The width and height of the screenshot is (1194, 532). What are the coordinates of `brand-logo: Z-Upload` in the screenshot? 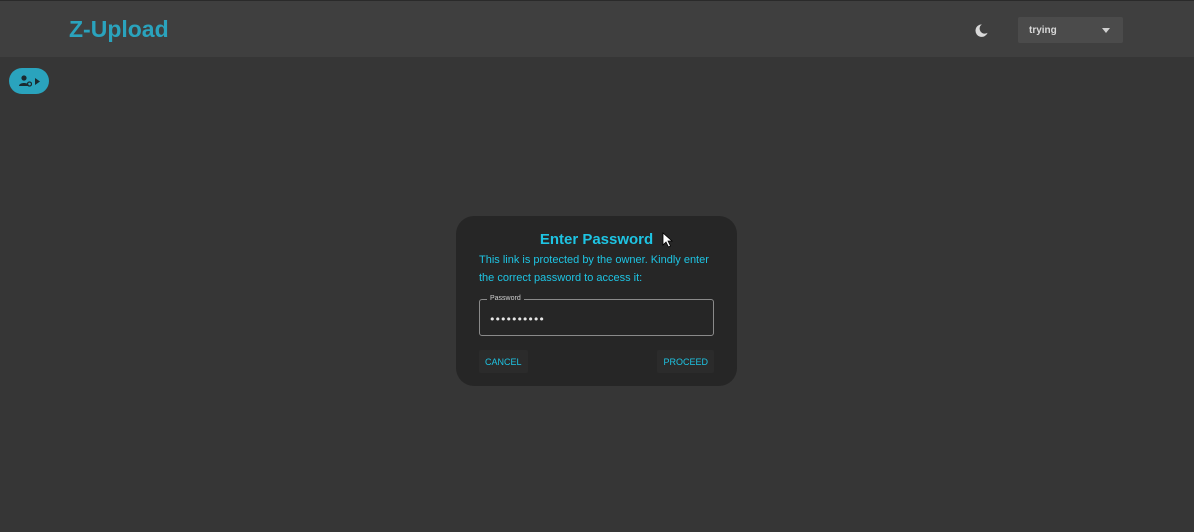 It's located at (119, 29).